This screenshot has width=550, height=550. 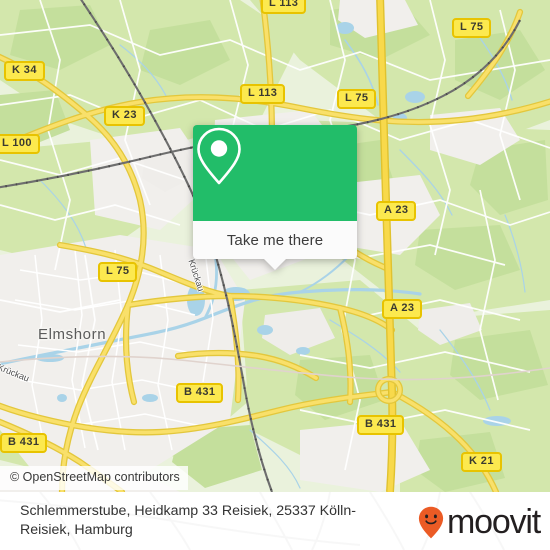 I want to click on road-shield-k34: K 34, so click(x=24, y=71).